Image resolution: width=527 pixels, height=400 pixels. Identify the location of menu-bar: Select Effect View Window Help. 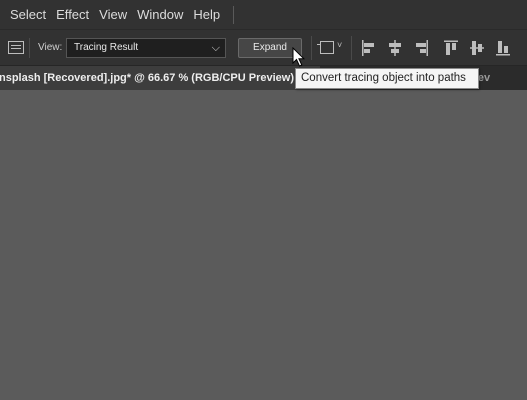
(263, 14).